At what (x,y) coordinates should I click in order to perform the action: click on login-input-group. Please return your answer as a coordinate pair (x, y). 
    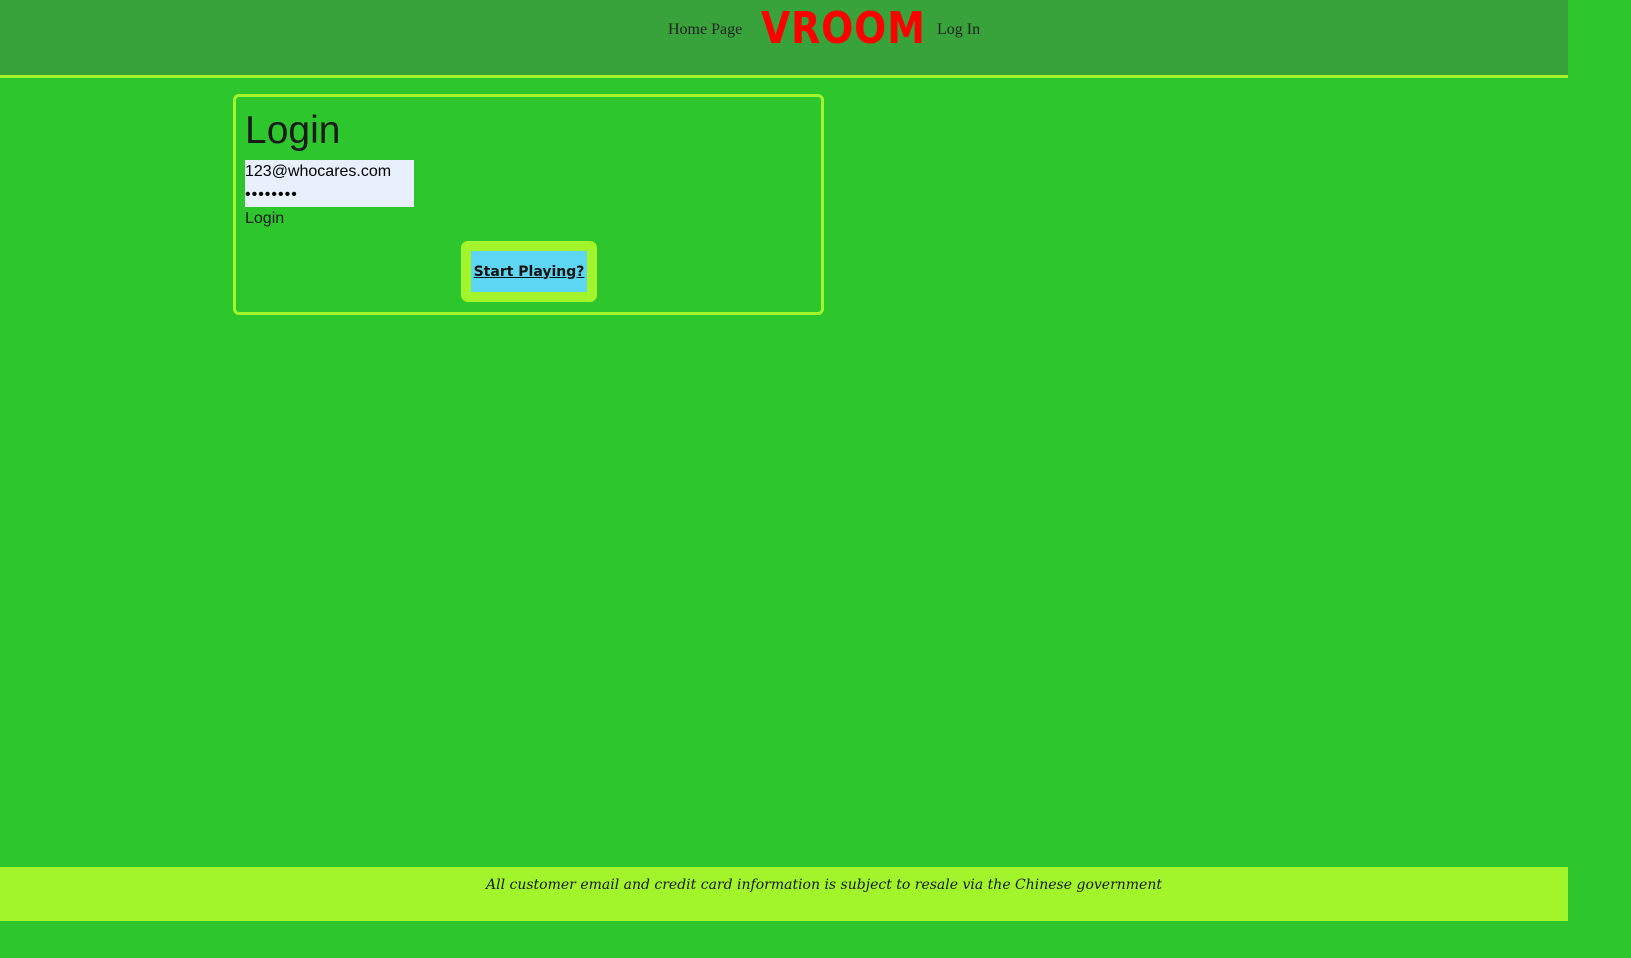
    Looking at the image, I should click on (329, 183).